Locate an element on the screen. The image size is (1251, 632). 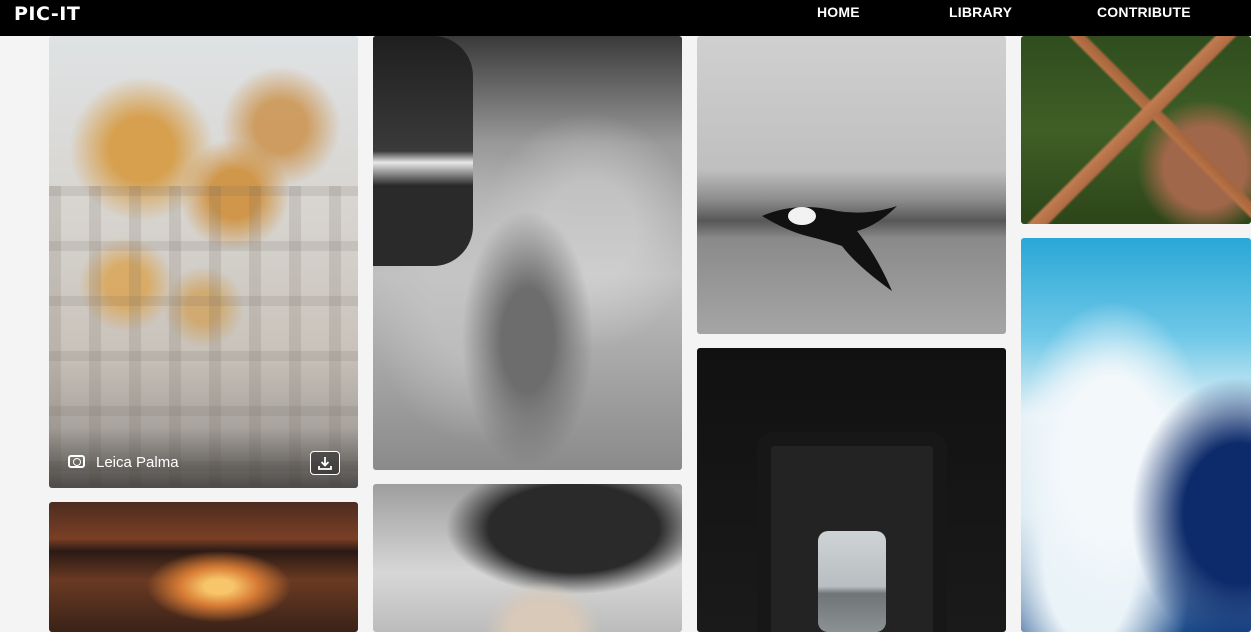
photographer-name: Leica Palma is located at coordinates (137, 462).